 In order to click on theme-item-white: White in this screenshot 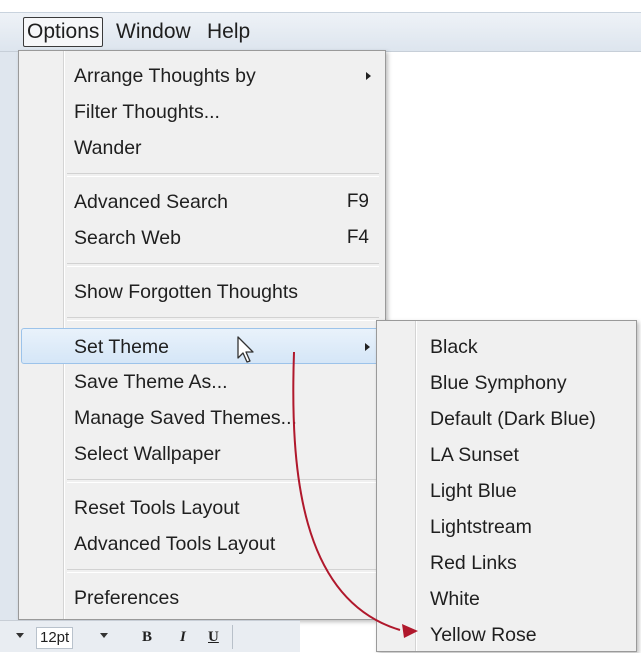, I will do `click(455, 599)`.